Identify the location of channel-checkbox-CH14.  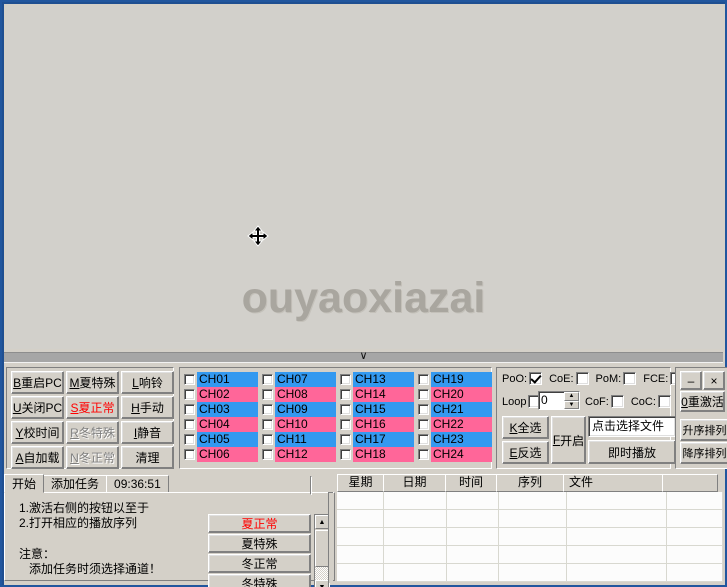
(345, 394).